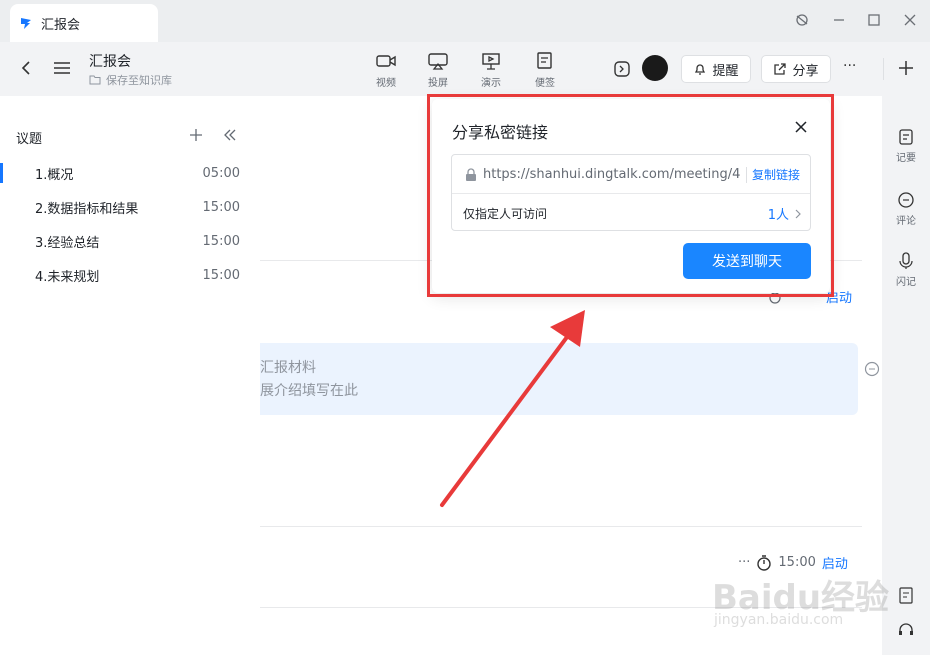  Describe the element at coordinates (874, 20) in the screenshot. I see `maximize-icon` at that location.